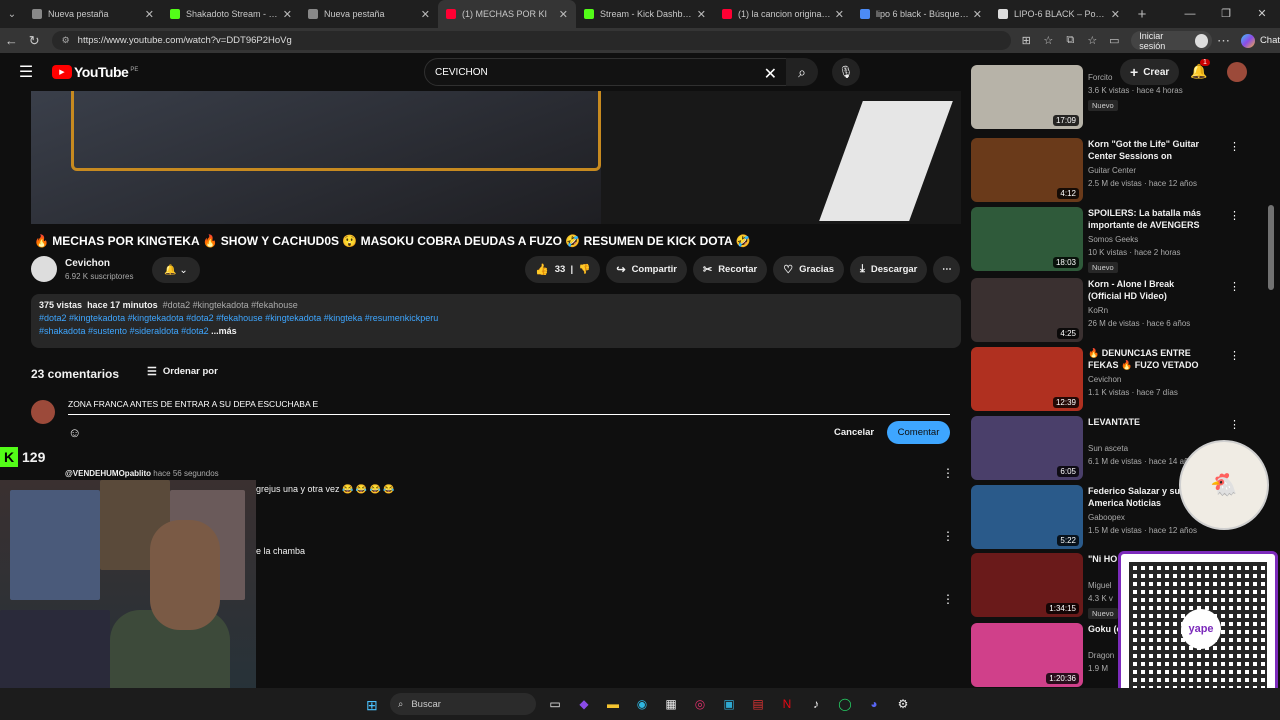 Image resolution: width=1280 pixels, height=720 pixels. What do you see at coordinates (584, 704) in the screenshot?
I see `copilot-icon: ◆` at bounding box center [584, 704].